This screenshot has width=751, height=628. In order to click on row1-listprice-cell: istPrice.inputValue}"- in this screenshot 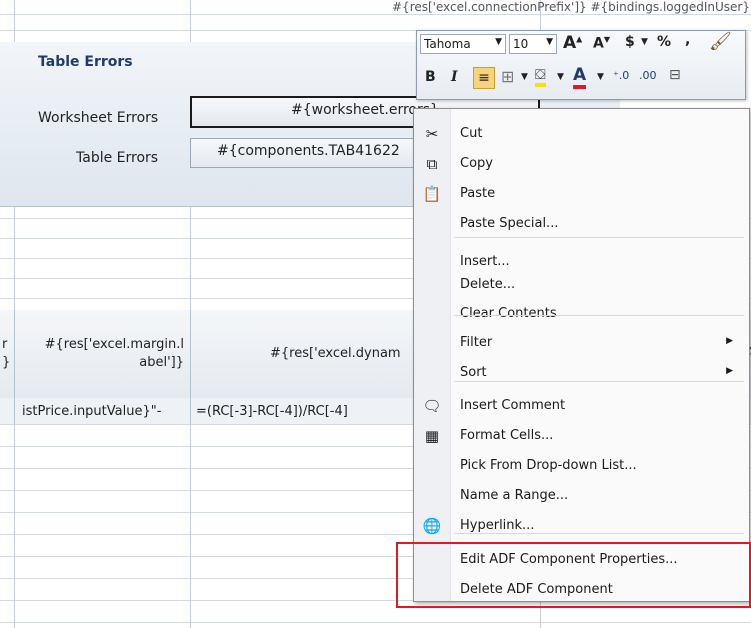, I will do `click(91, 411)`.